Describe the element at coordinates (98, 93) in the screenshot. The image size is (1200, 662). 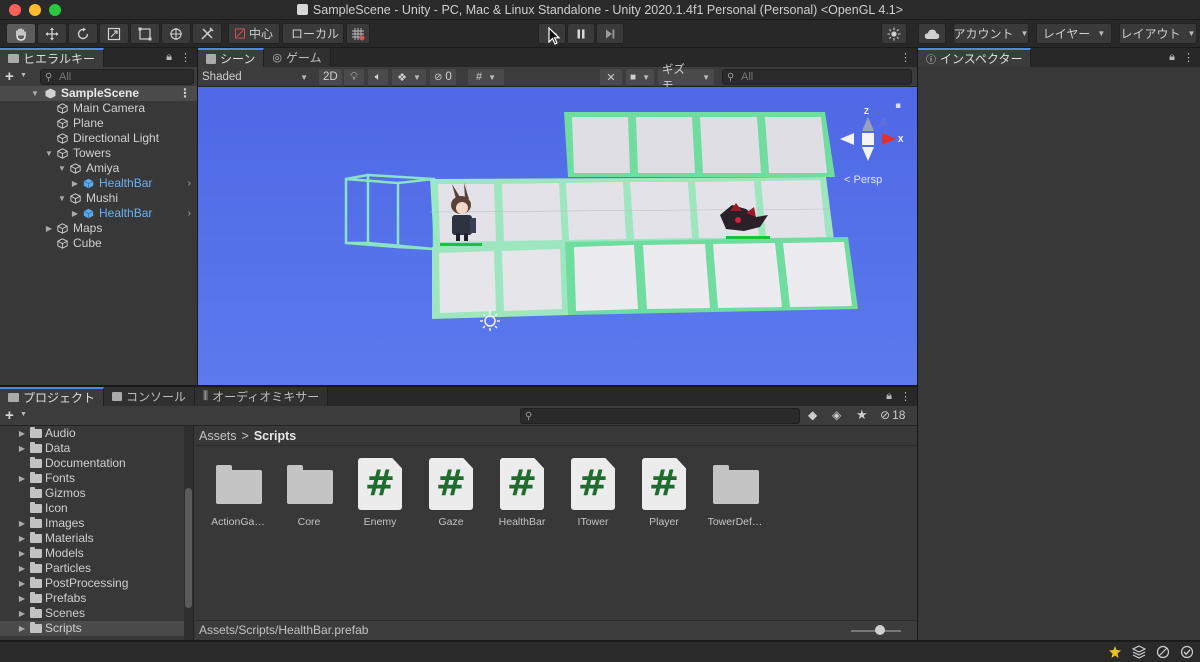
I see `hierarchy-scene-row: ▼ SampleScene ⋮` at that location.